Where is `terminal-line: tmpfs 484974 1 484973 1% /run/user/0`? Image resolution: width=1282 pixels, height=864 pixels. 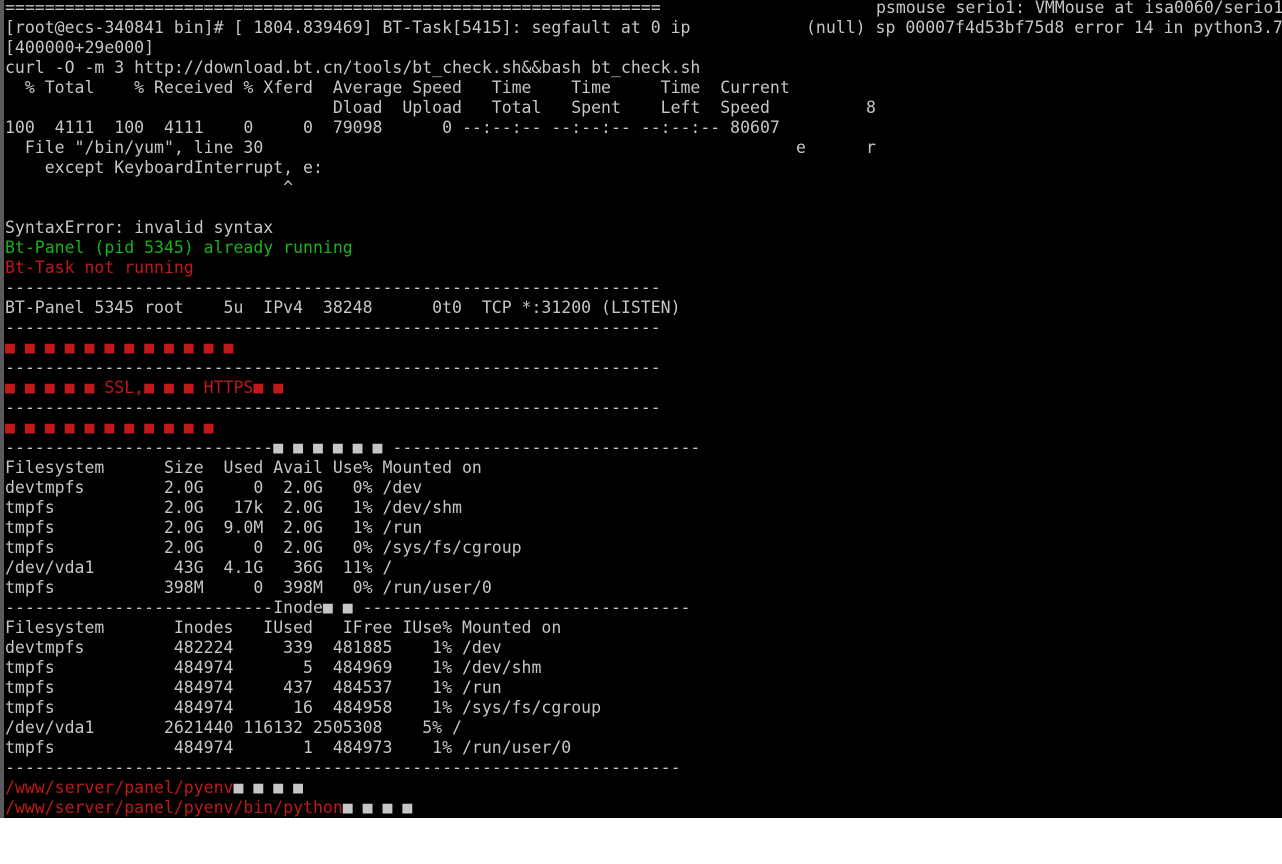
terminal-line: tmpfs 484974 1 484973 1% /run/user/0 is located at coordinates (288, 747).